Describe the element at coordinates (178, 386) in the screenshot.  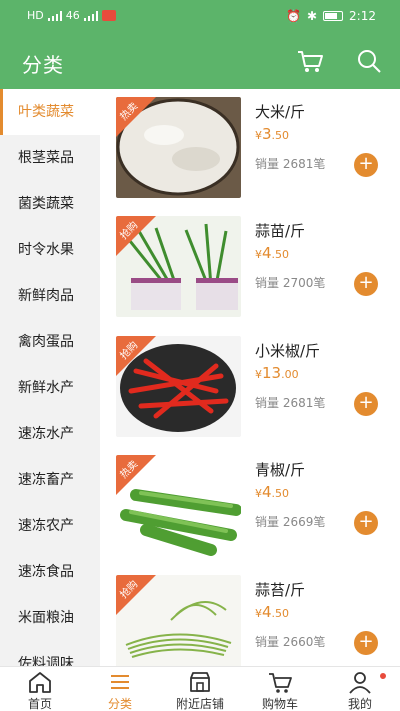
I see `product-image-chili: 抢购` at that location.